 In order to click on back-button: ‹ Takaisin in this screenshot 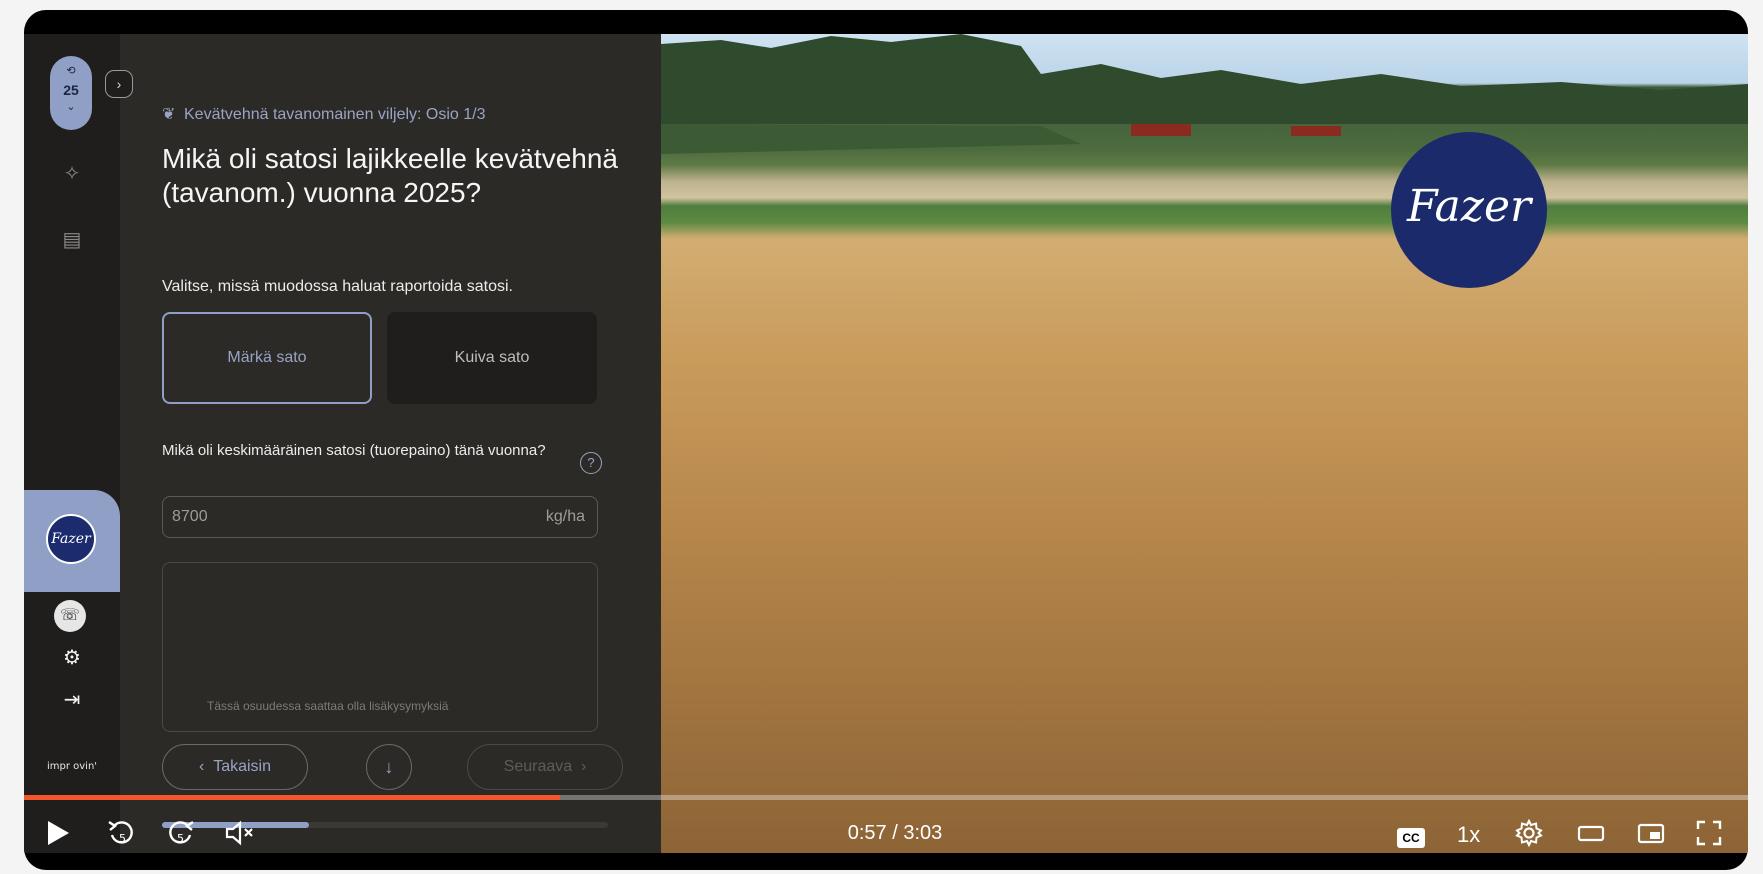, I will do `click(235, 767)`.